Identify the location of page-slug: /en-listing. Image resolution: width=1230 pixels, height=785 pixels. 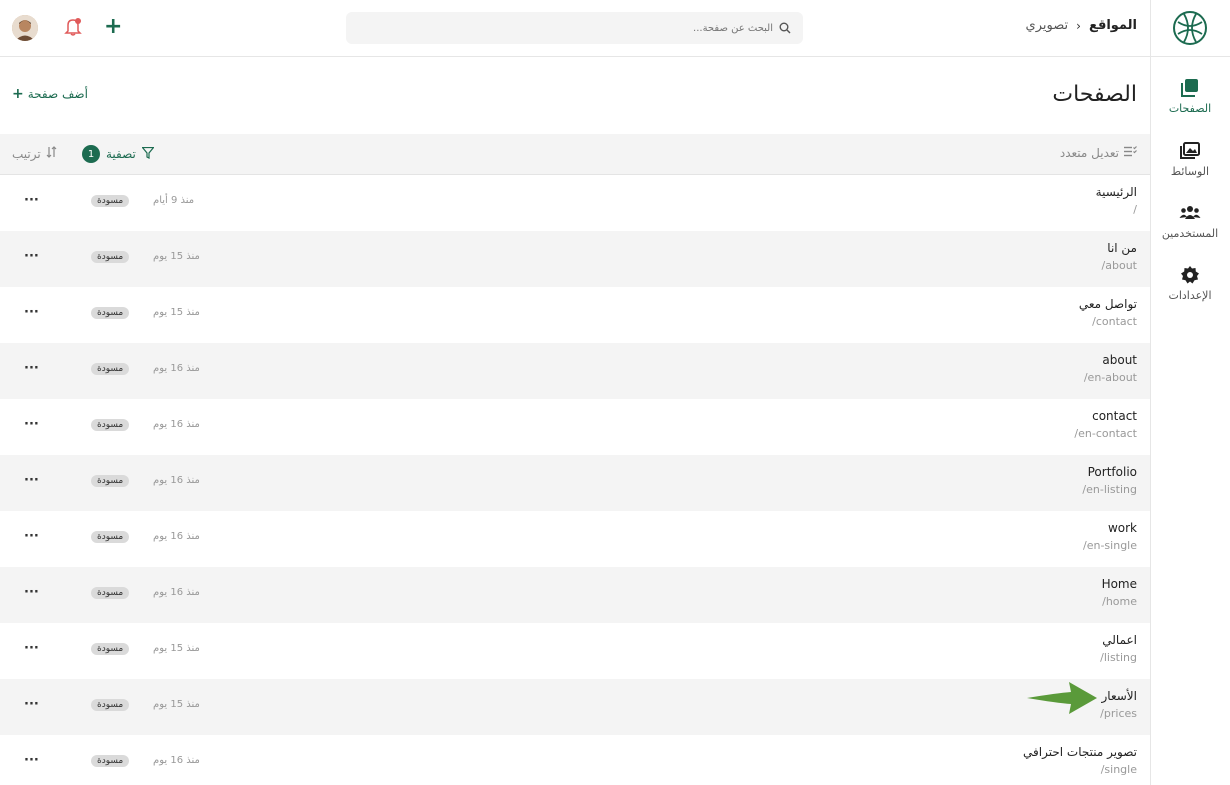
(1109, 489).